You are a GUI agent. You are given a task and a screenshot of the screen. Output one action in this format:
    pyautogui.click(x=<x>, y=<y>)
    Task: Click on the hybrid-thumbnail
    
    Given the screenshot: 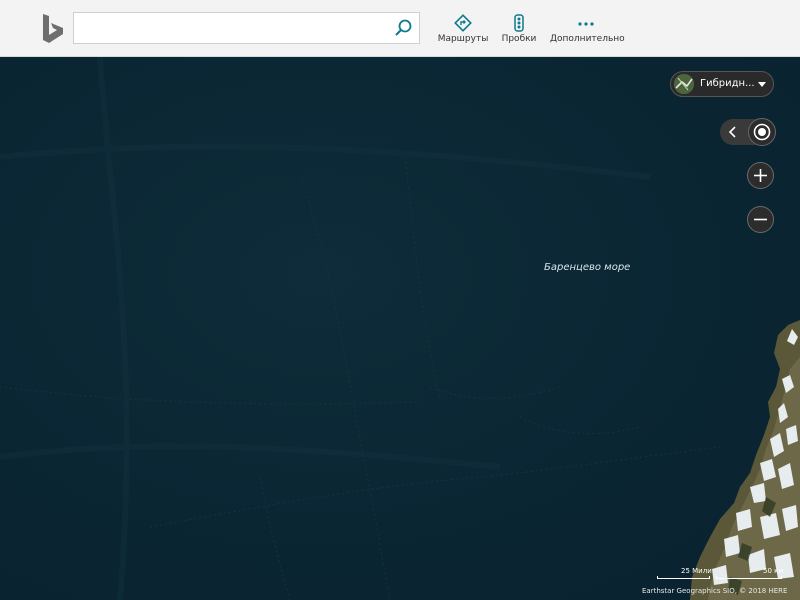 What is the action you would take?
    pyautogui.click(x=684, y=84)
    